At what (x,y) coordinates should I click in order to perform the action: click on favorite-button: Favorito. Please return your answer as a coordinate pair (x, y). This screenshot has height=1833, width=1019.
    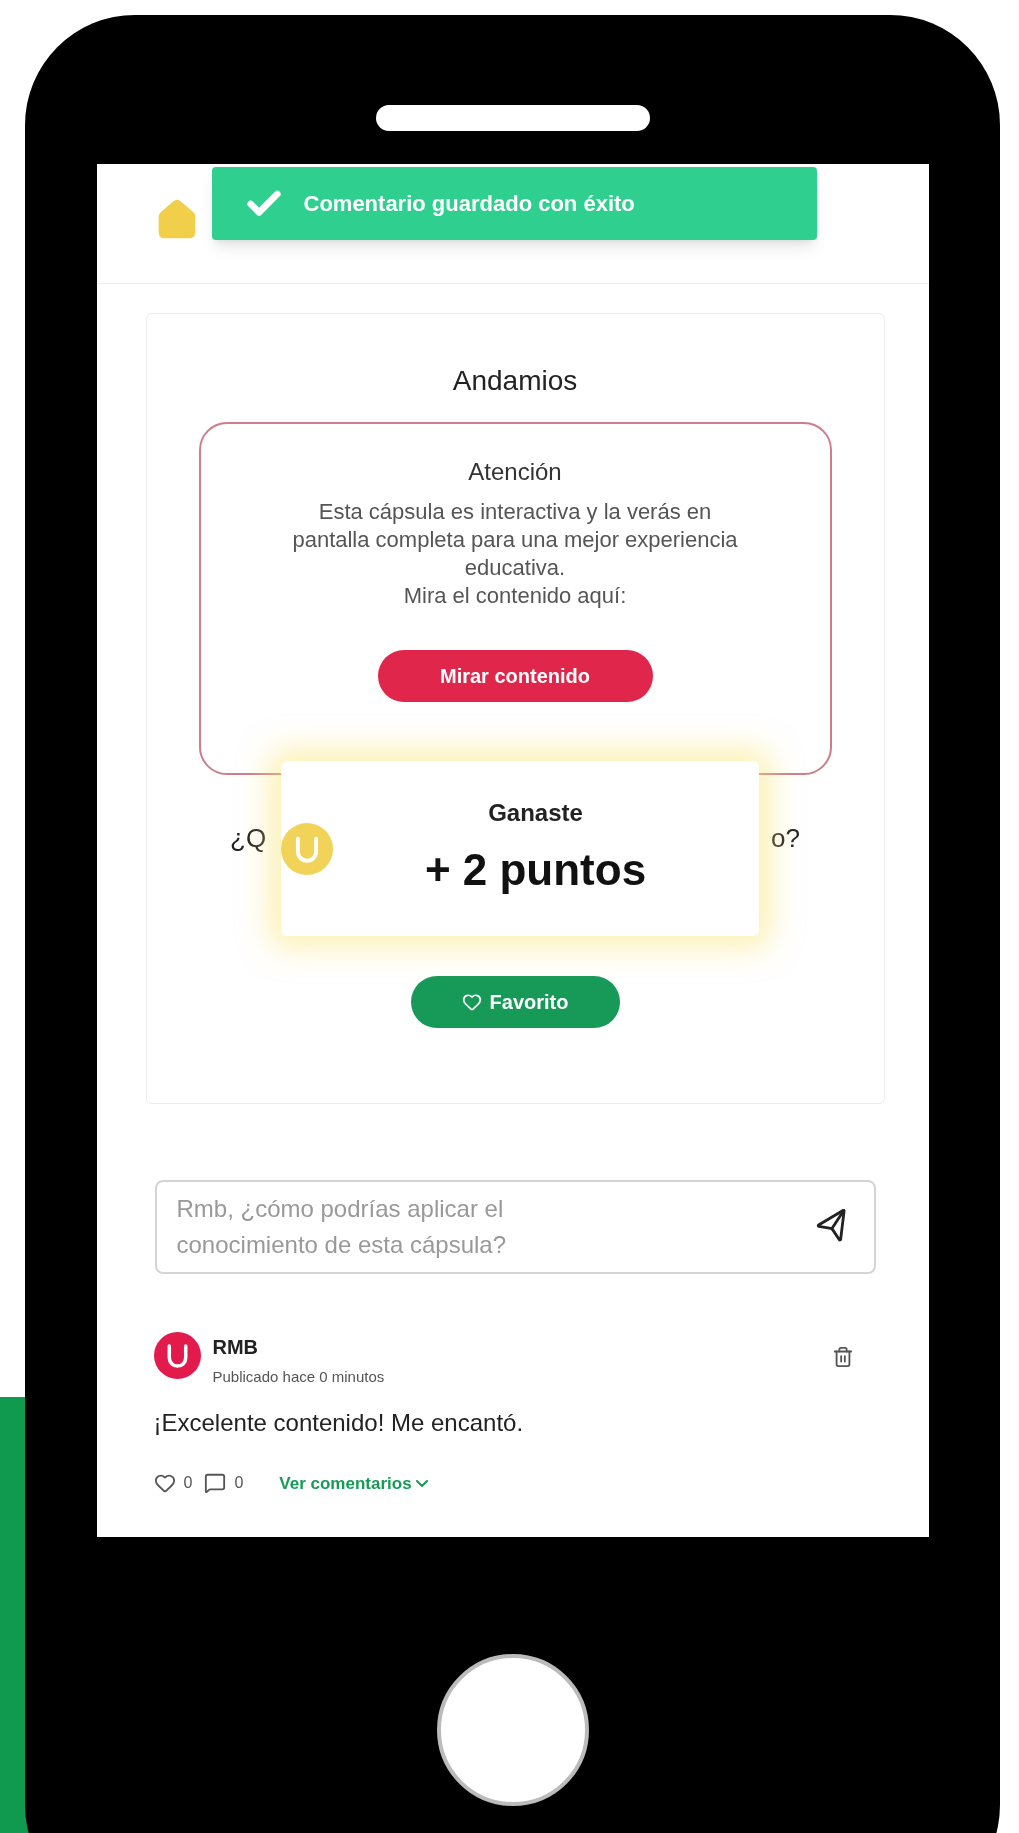
    Looking at the image, I should click on (515, 1002).